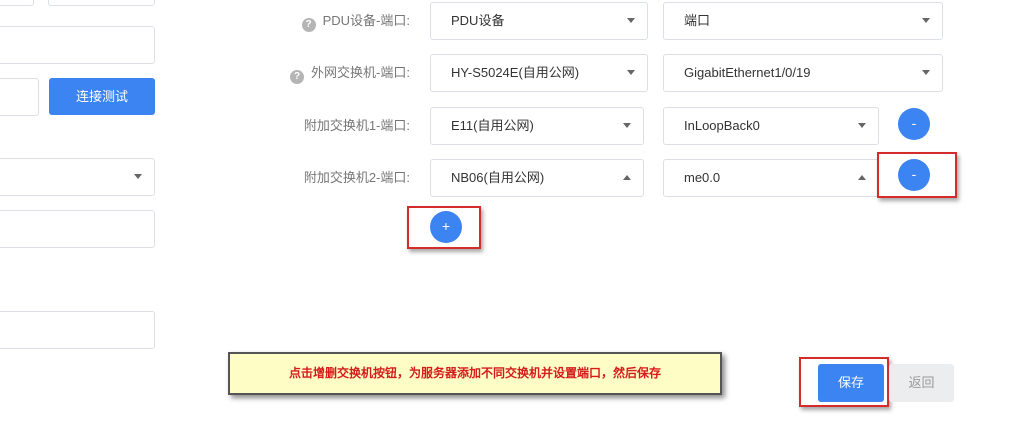 Image resolution: width=1024 pixels, height=428 pixels. I want to click on test-connection-button: 连接测试, so click(102, 96).